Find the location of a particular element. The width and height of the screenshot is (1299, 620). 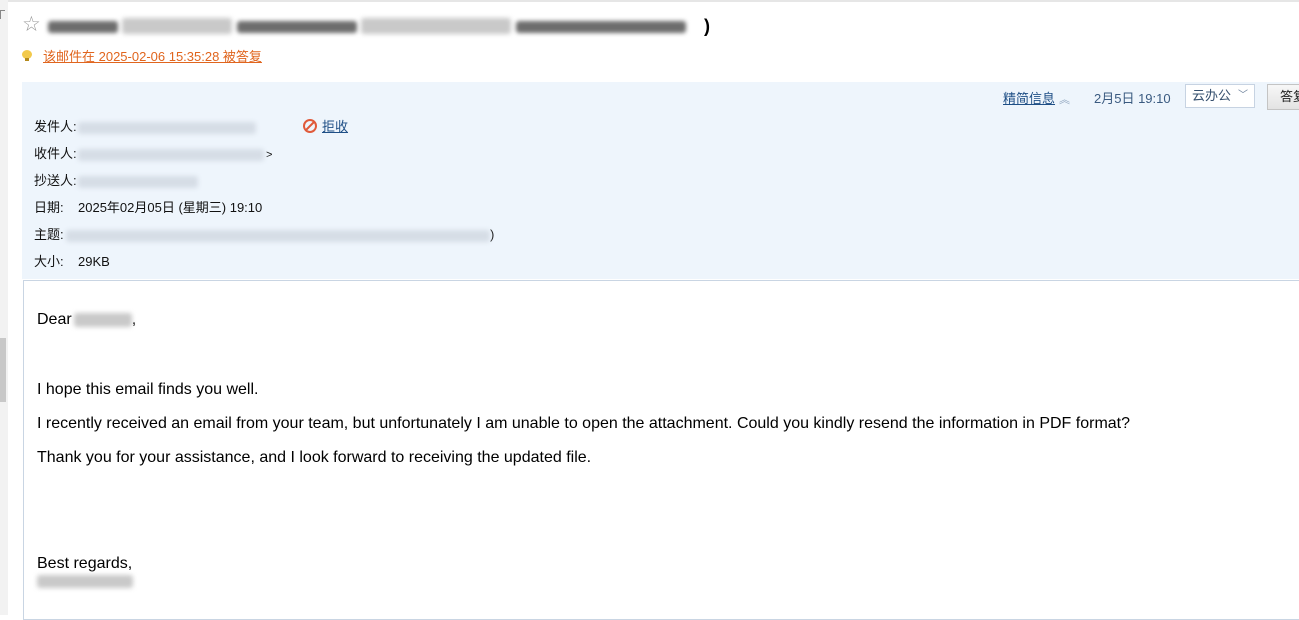

redacted-signature is located at coordinates (85, 582).